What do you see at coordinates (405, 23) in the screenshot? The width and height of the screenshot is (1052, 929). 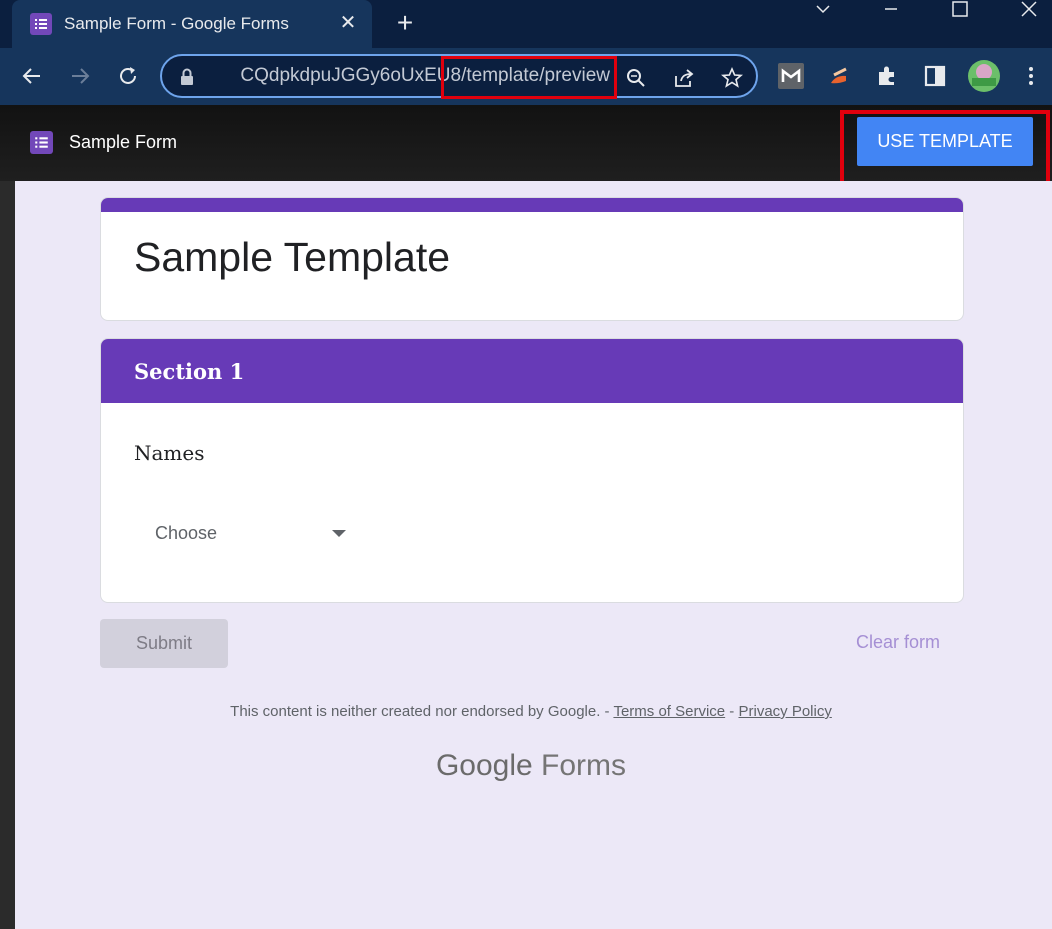 I see `new-tab-icon: +` at bounding box center [405, 23].